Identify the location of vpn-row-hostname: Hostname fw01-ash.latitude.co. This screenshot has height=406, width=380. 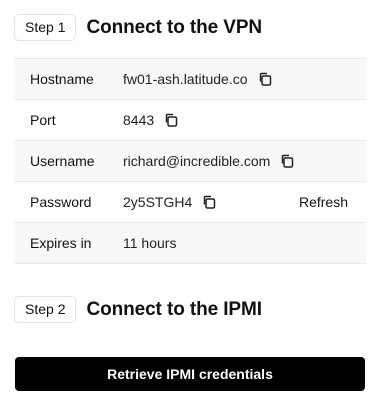
(190, 79).